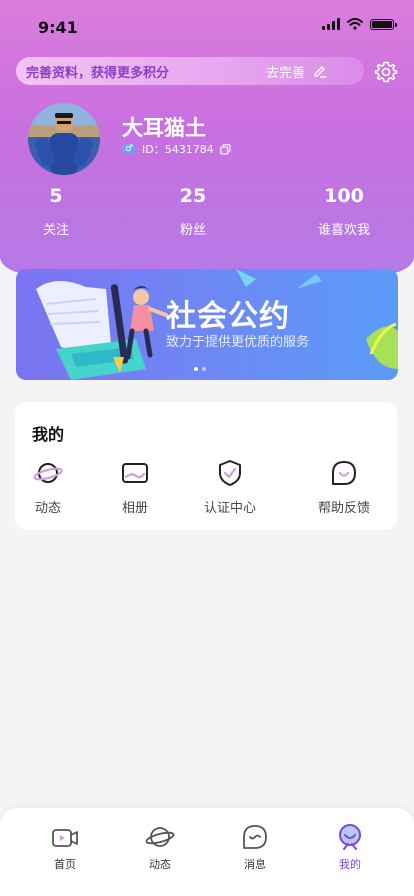  Describe the element at coordinates (344, 211) in the screenshot. I see `stat-likes: 100 谁喜欢我` at that location.